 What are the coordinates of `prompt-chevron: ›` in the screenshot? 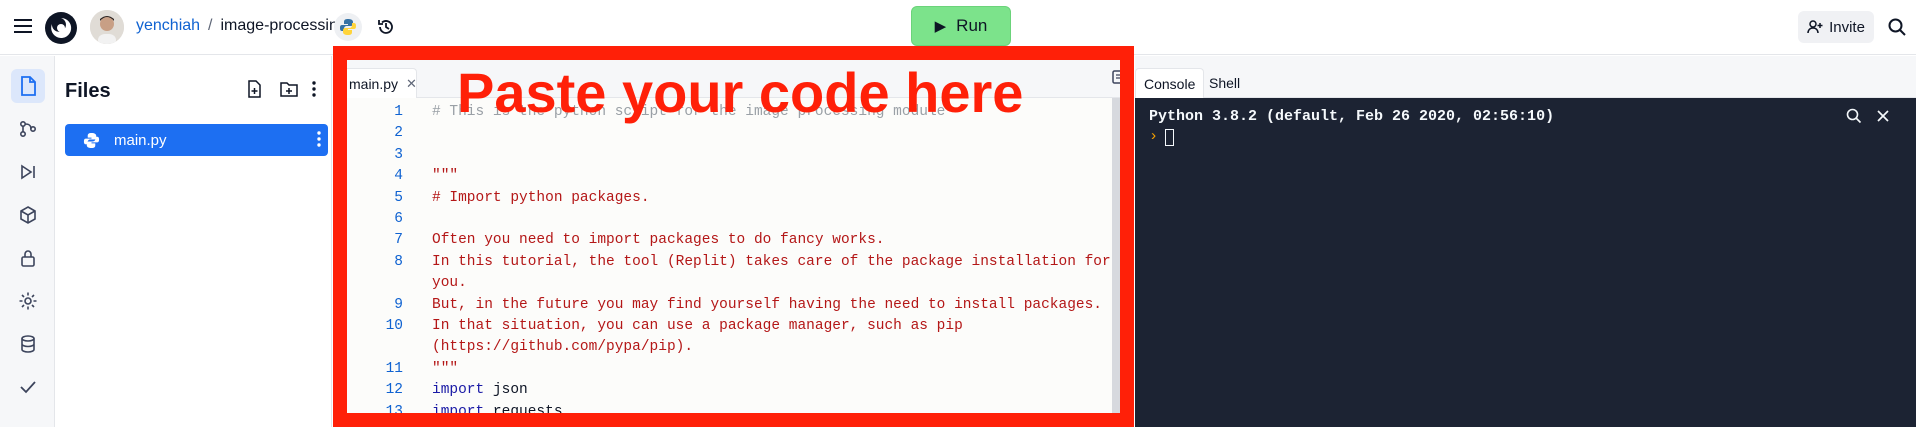 It's located at (1154, 136).